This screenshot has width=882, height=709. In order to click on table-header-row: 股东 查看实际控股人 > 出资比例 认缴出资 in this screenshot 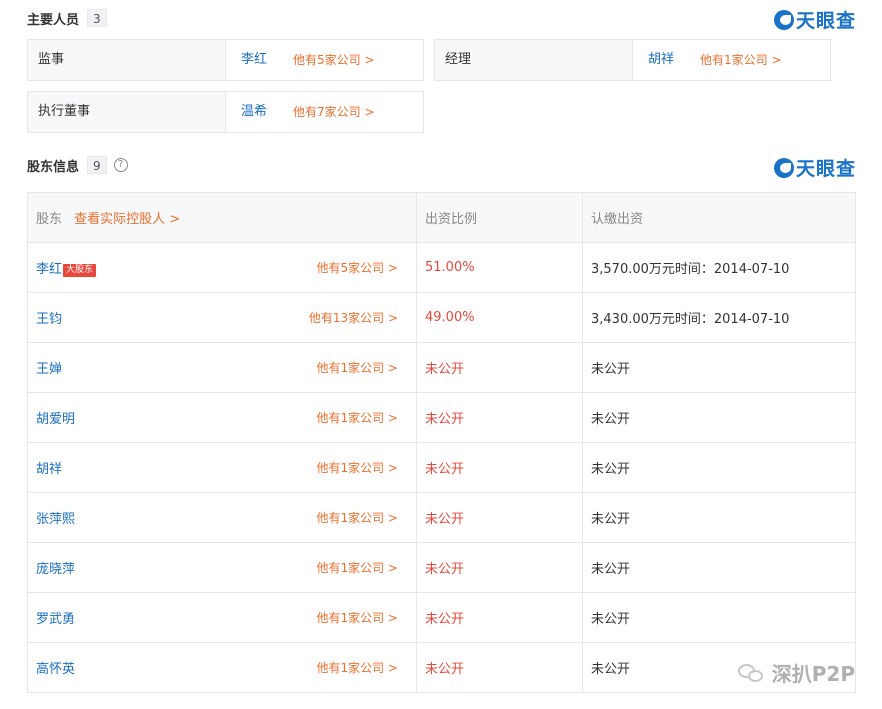, I will do `click(441, 217)`.